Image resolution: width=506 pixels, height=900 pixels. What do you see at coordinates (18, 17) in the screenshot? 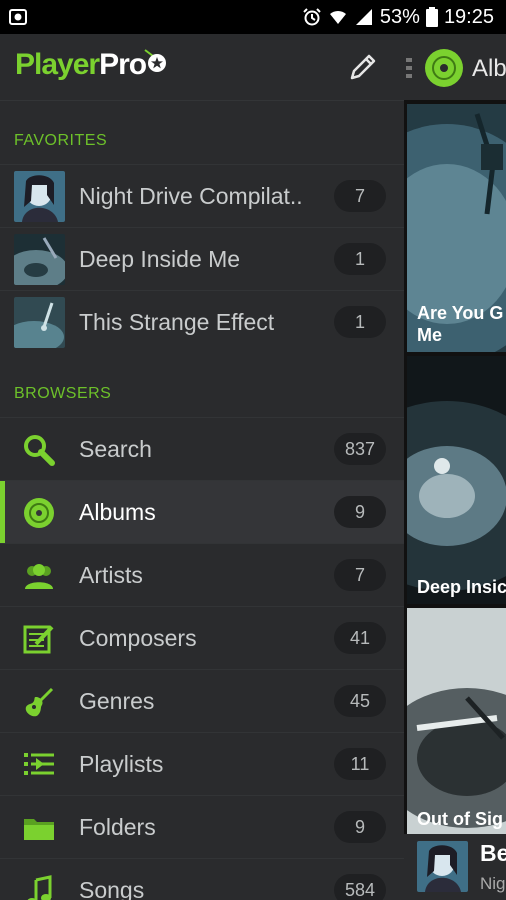
I see `screenshot-notification-icon` at bounding box center [18, 17].